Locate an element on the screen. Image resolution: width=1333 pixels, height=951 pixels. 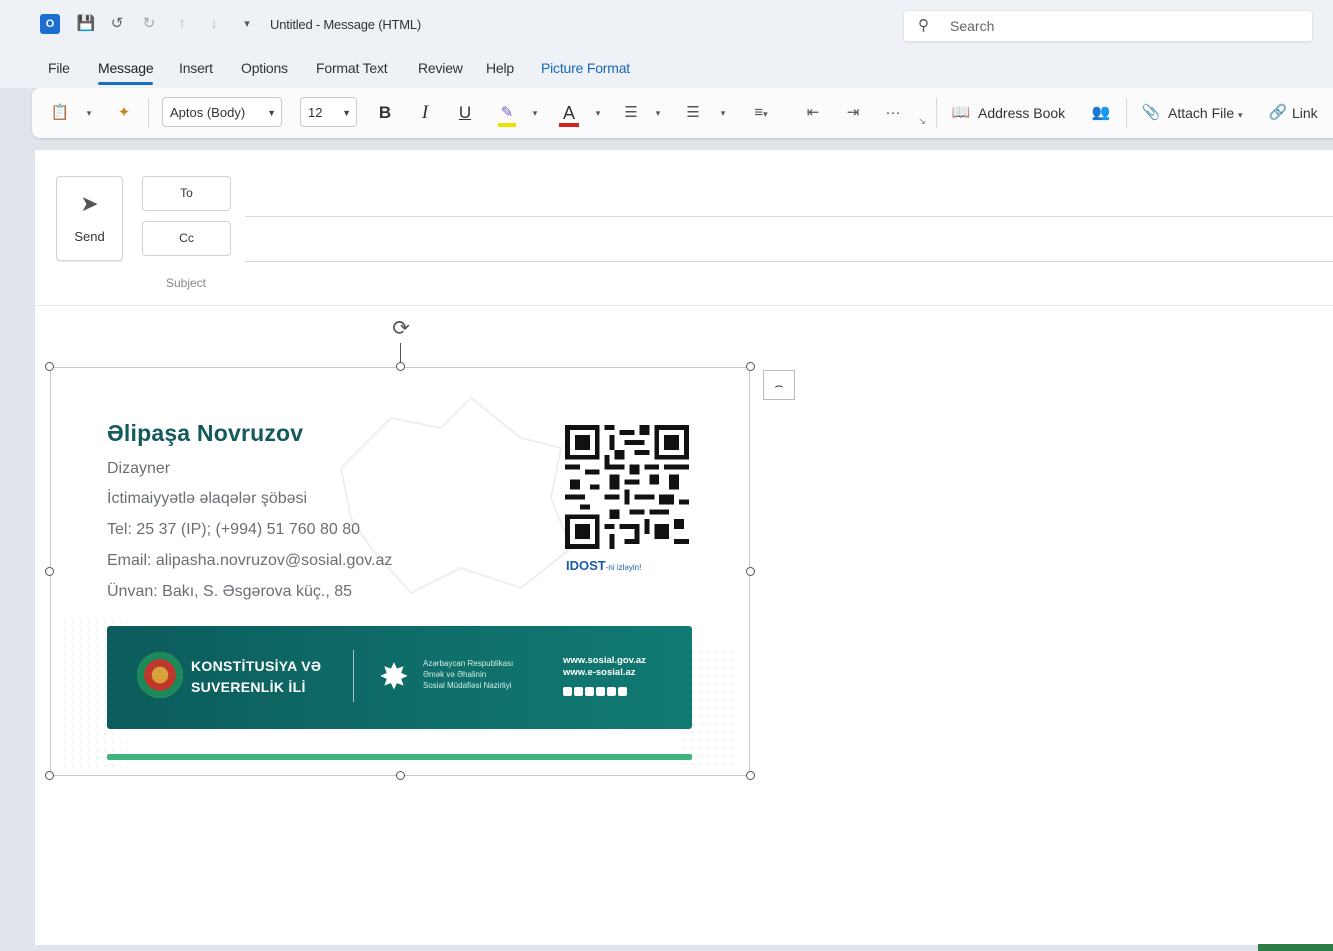
more-options-button: ··· is located at coordinates (893, 113).